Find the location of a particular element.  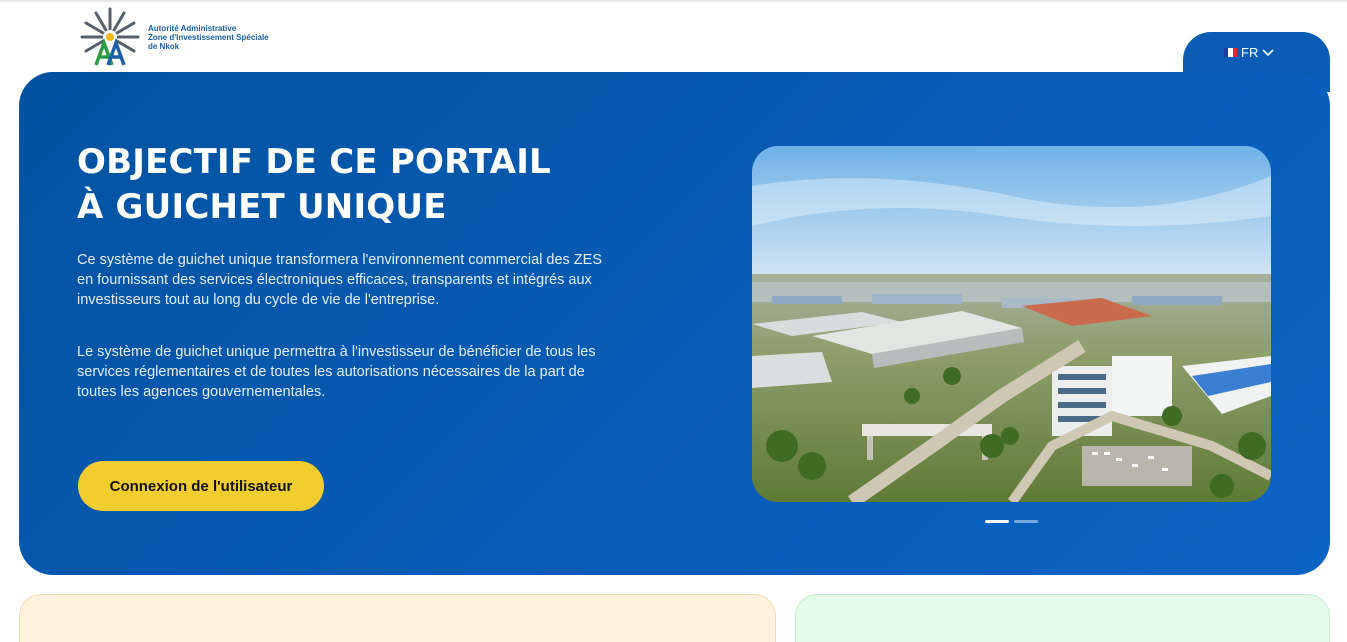

info-card-left is located at coordinates (397, 618).